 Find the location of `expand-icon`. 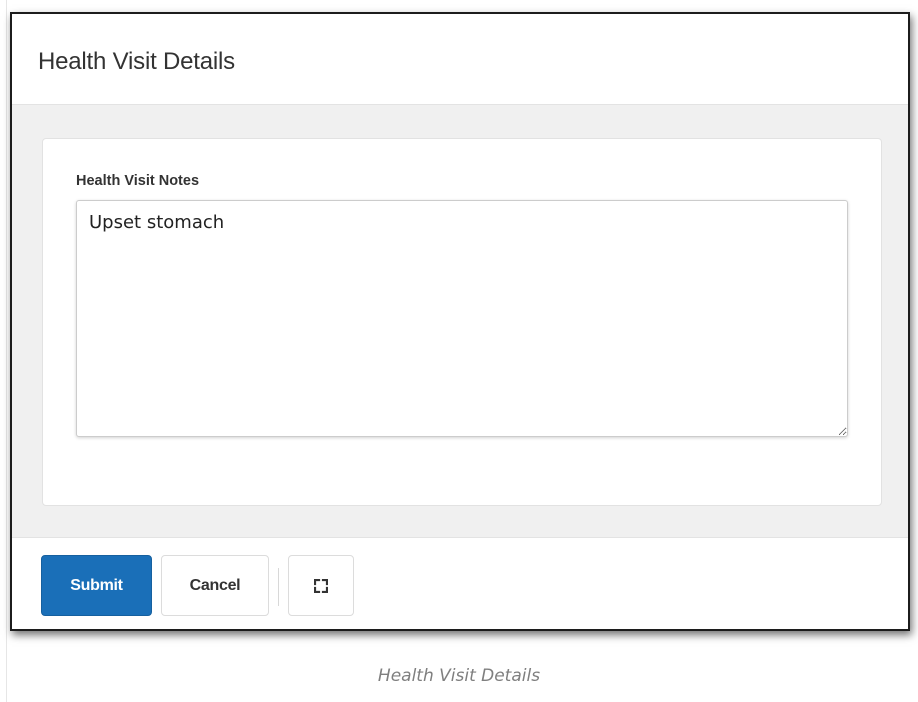

expand-icon is located at coordinates (321, 585).